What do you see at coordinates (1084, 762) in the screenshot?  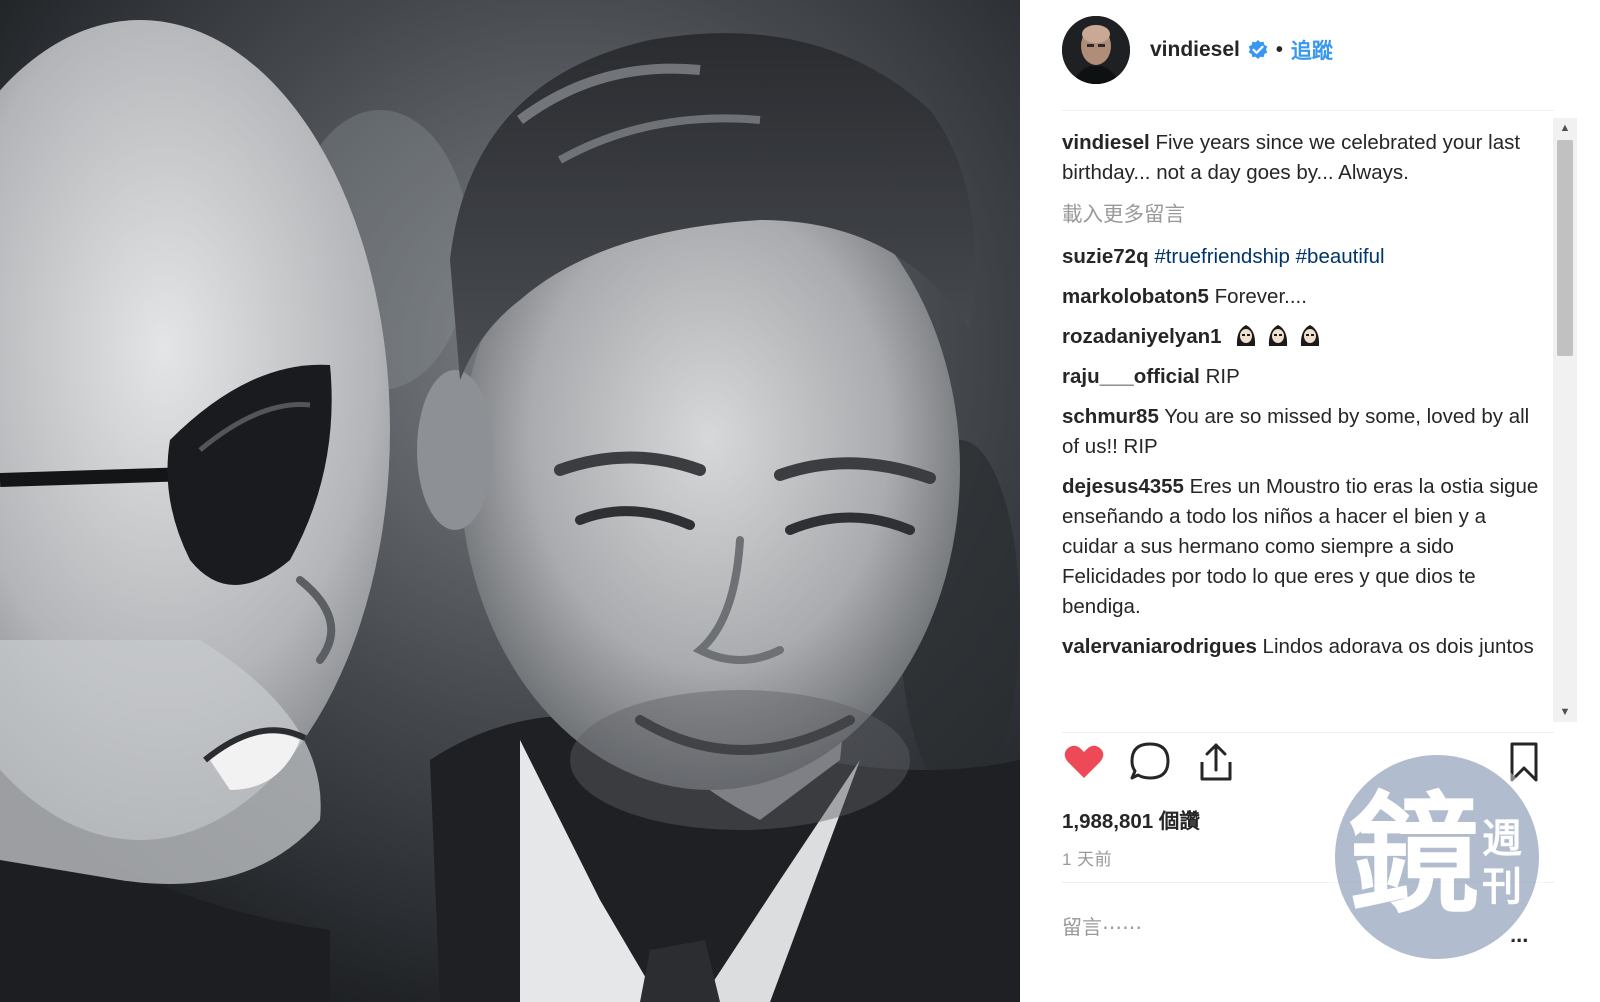 I see `heart-icon` at bounding box center [1084, 762].